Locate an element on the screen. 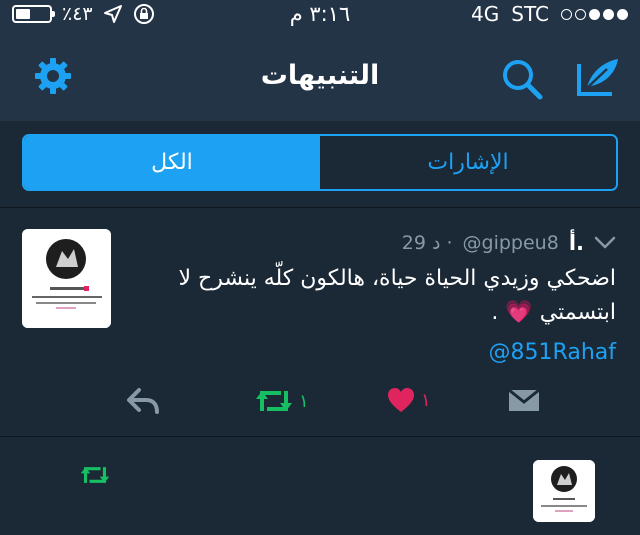 The height and width of the screenshot is (535, 640). avatar is located at coordinates (66, 278).